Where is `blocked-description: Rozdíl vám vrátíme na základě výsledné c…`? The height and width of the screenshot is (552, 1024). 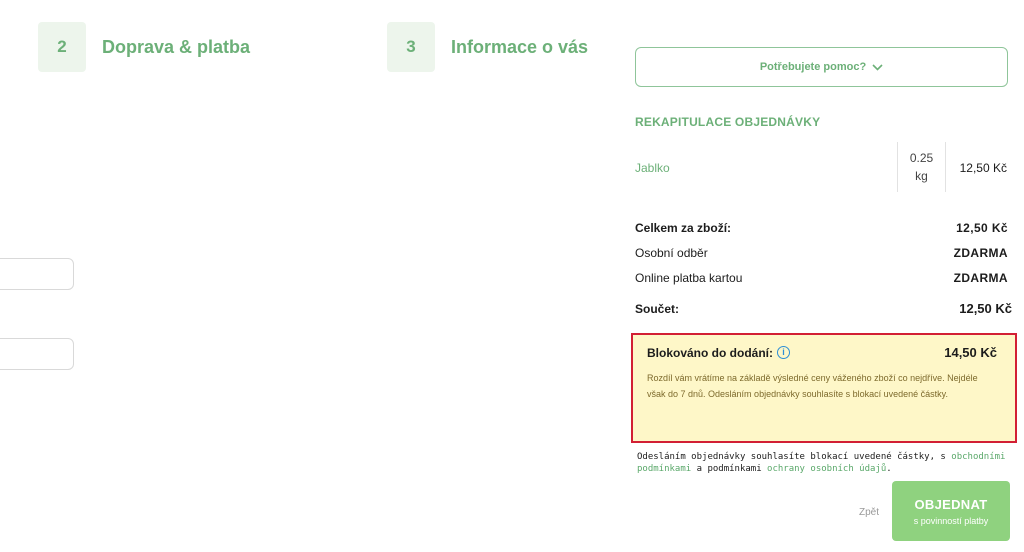 blocked-description: Rozdíl vám vrátíme na základě výsledné c… is located at coordinates (812, 386).